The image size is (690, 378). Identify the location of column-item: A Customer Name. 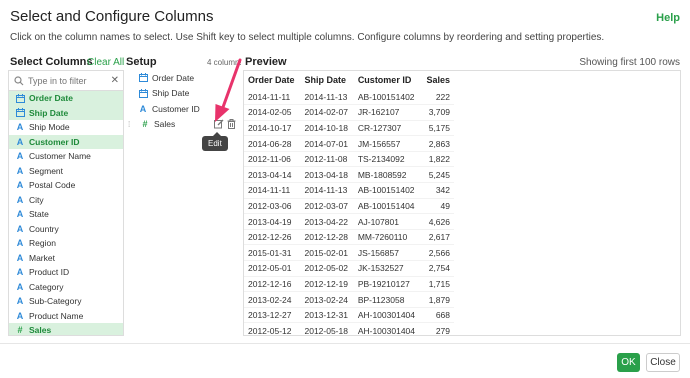
(66, 156).